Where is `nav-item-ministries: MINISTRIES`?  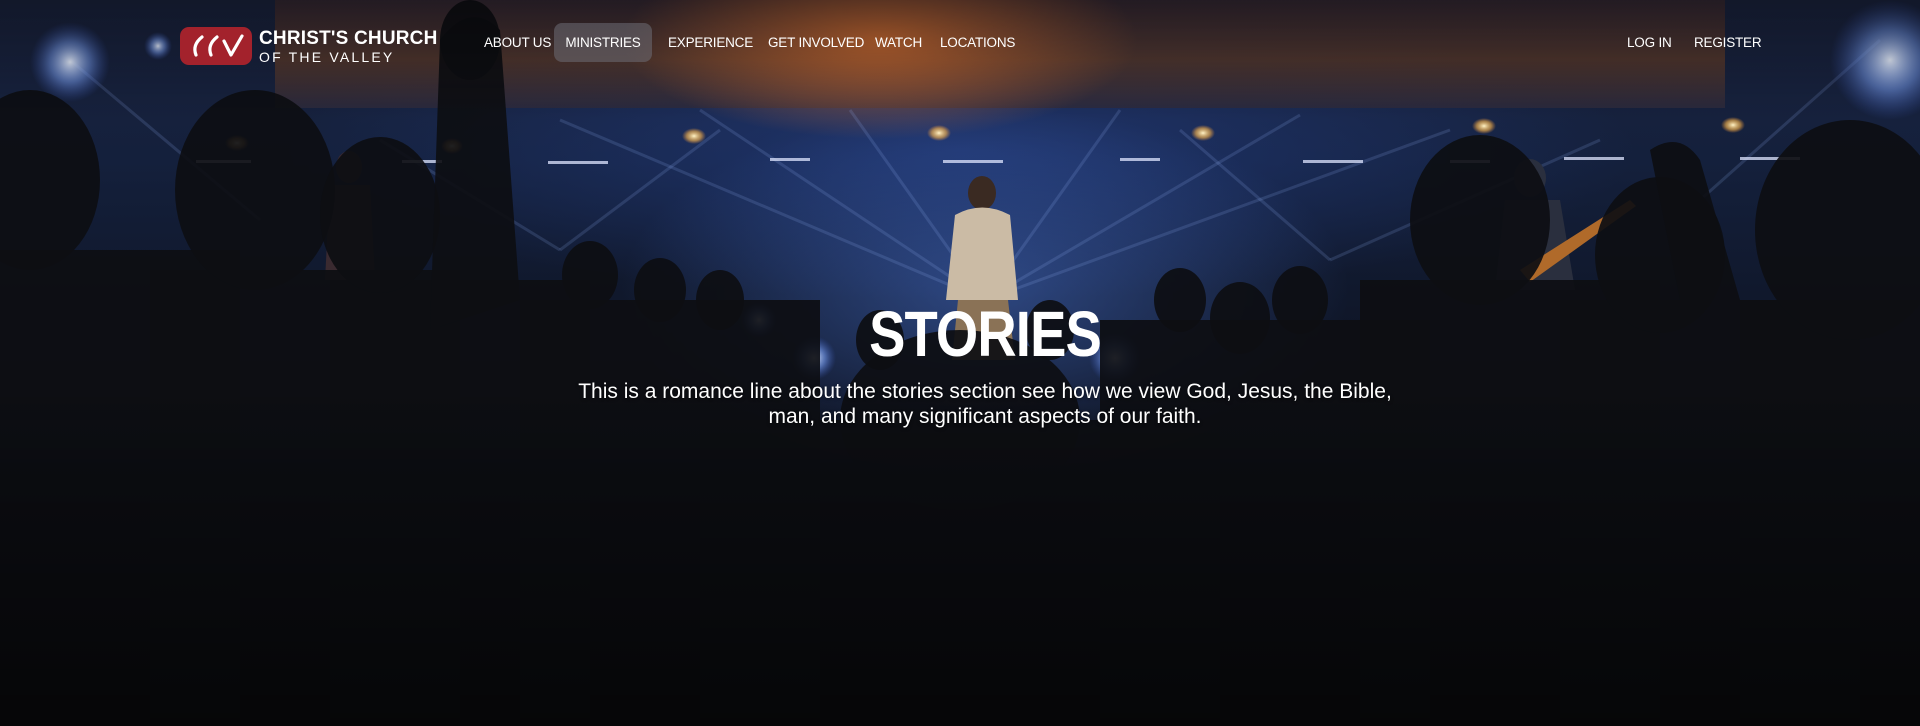
nav-item-ministries: MINISTRIES is located at coordinates (603, 42).